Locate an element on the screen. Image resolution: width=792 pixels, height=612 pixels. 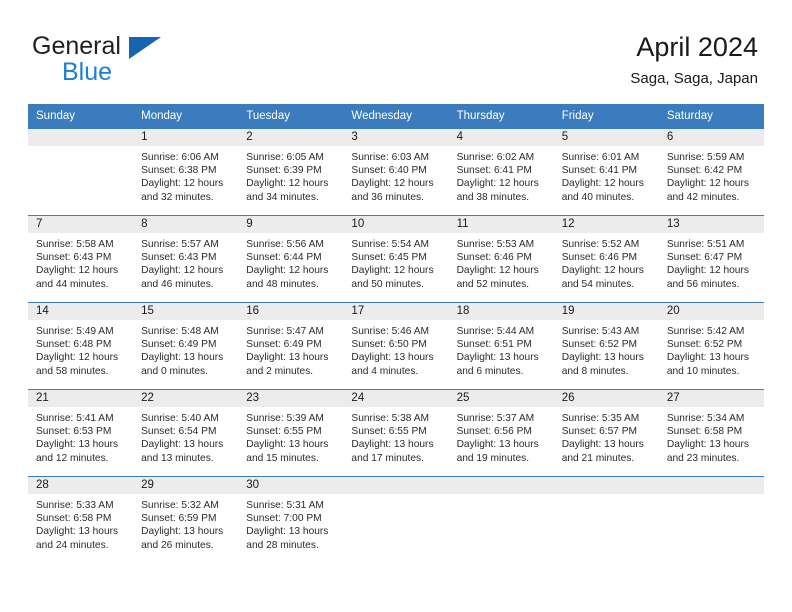
day-number: 4 is located at coordinates (501, 137).